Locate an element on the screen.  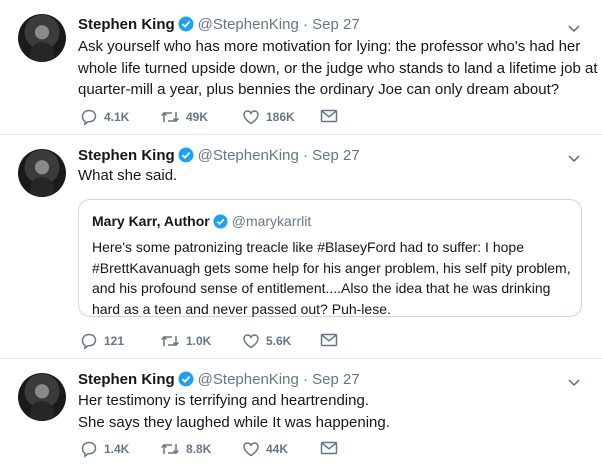
retweet-count: 49K is located at coordinates (197, 117).